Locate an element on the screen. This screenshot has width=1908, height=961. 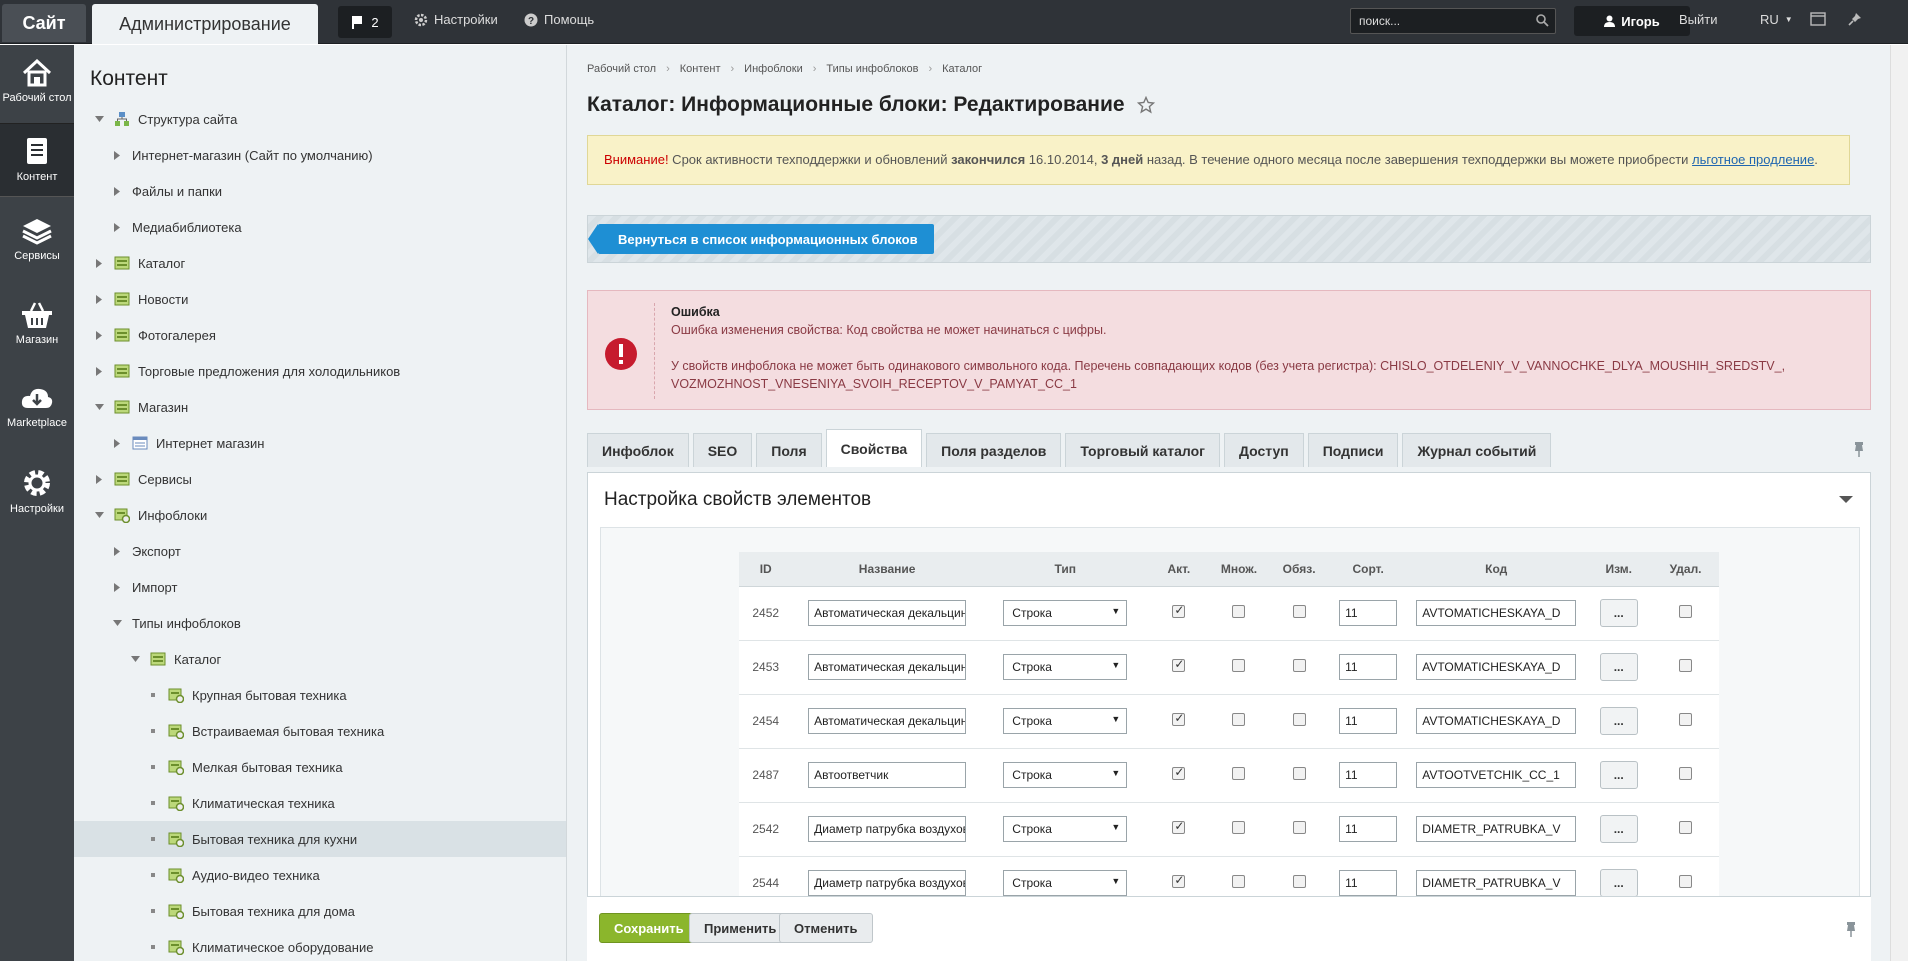
notifications-button: 2 is located at coordinates (365, 22).